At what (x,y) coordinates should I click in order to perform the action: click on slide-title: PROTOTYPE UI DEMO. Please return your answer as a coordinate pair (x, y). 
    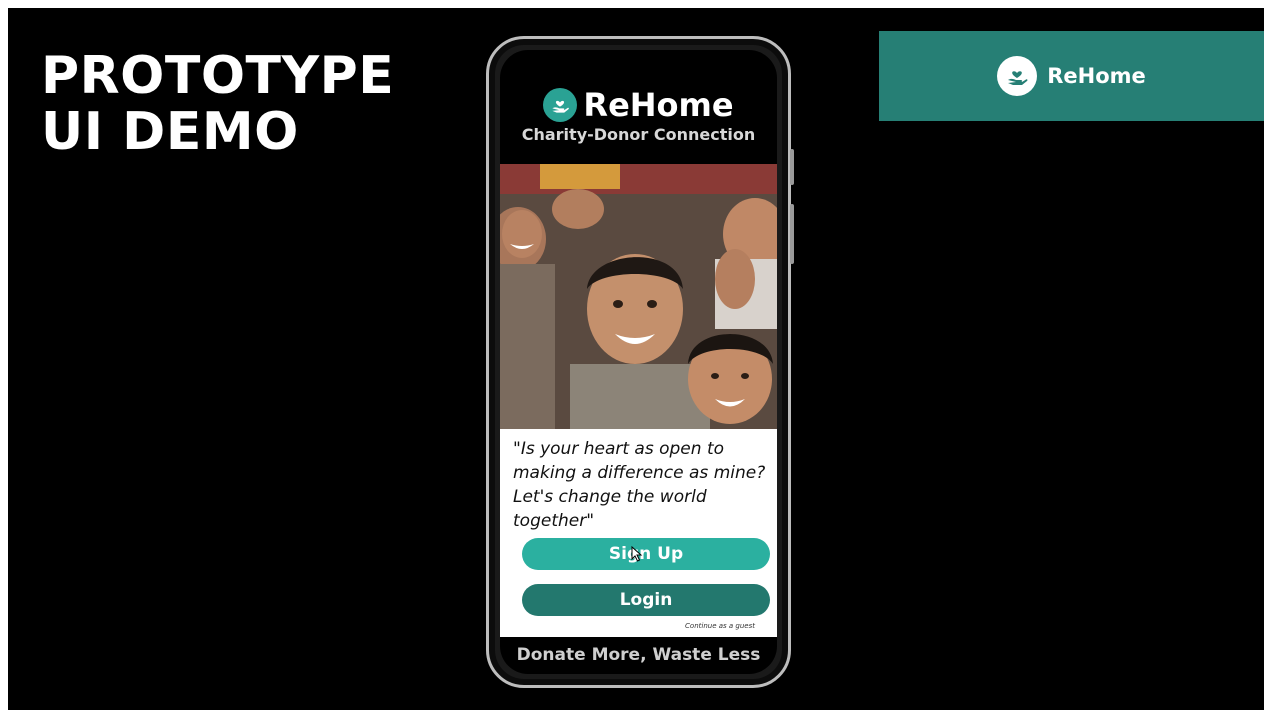
    Looking at the image, I should click on (217, 104).